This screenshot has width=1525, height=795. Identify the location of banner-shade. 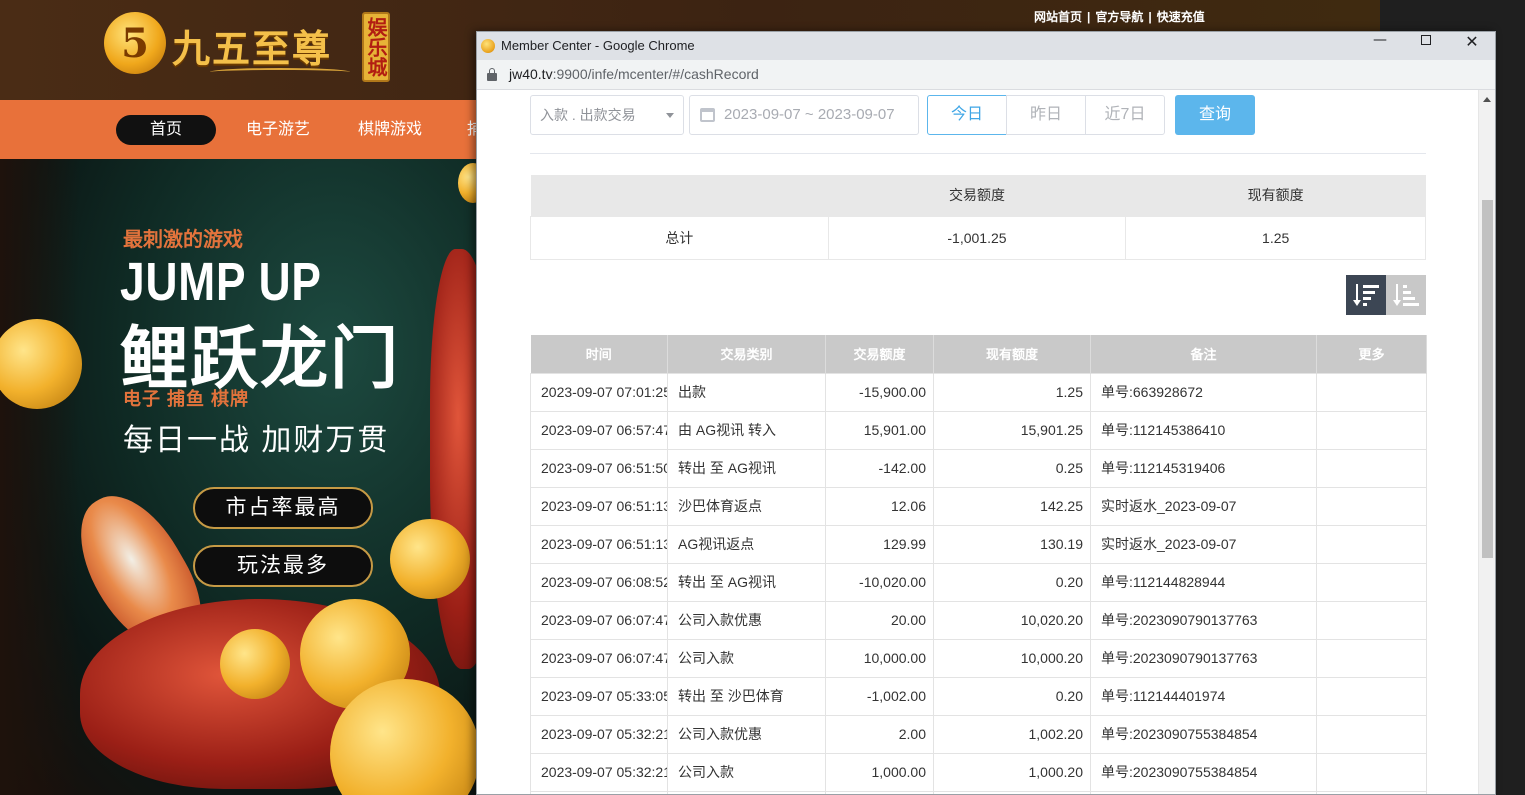
(40, 477).